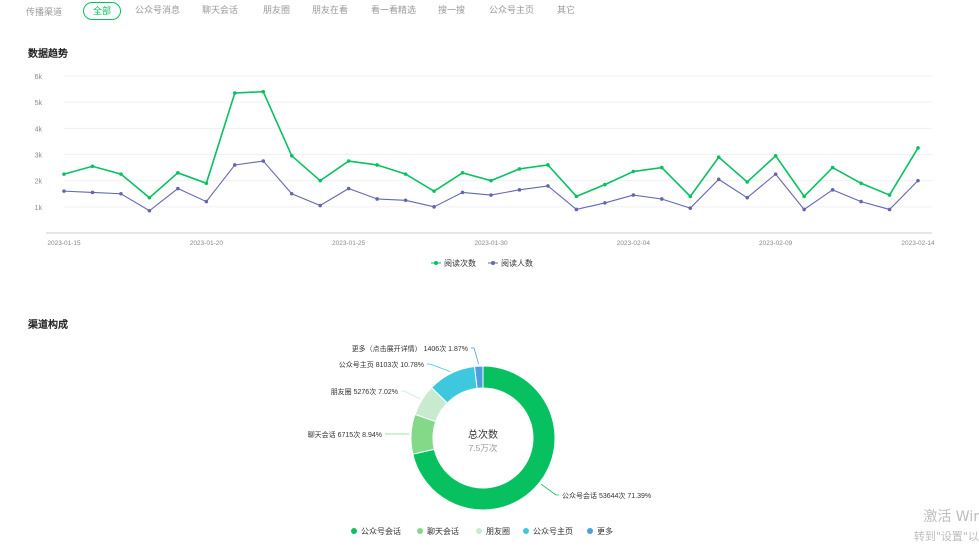 Image resolution: width=979 pixels, height=555 pixels. I want to click on legend-label: 朋友圈, so click(498, 531).